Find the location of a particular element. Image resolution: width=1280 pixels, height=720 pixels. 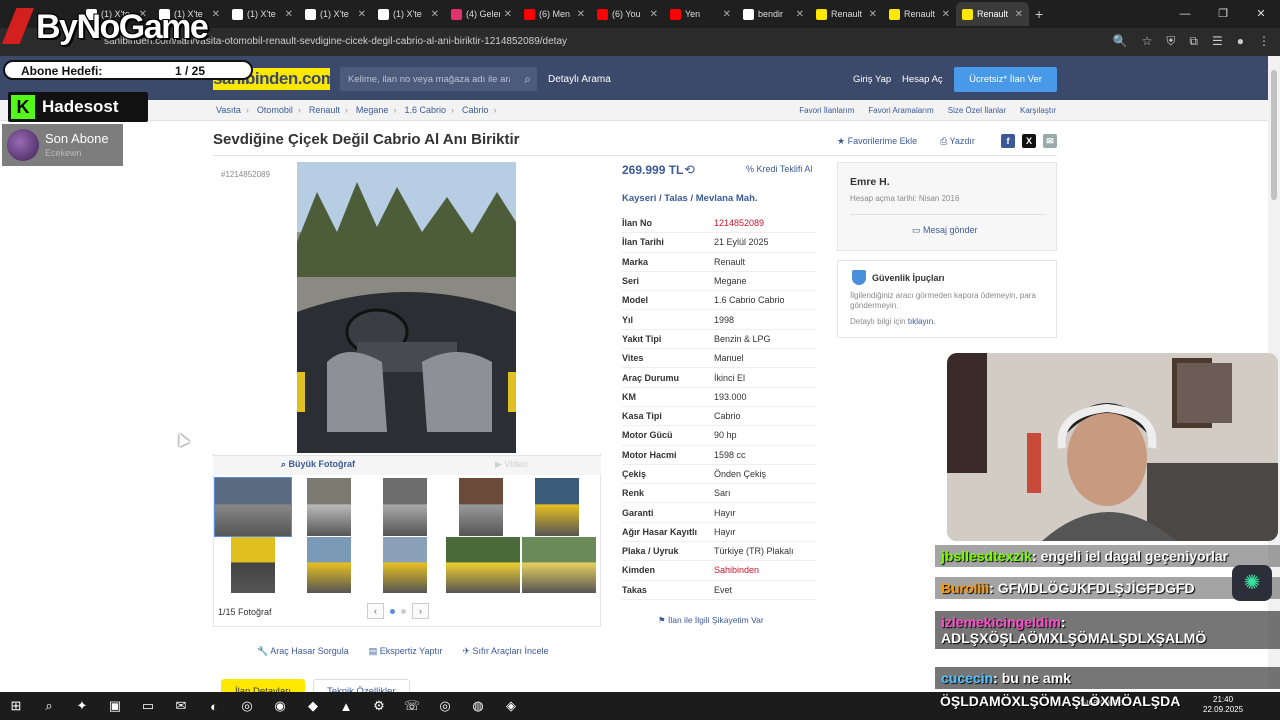

chrome-2-icon: ◎ is located at coordinates (445, 706).